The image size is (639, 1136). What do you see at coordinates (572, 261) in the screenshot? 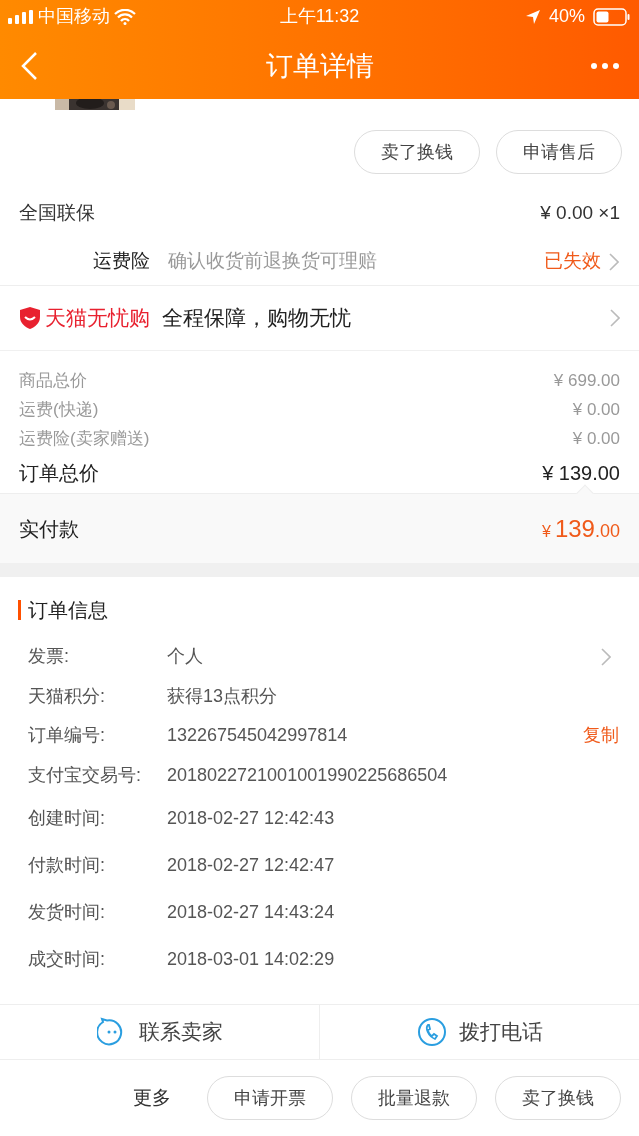
I see `insurance-status: 已失效` at bounding box center [572, 261].